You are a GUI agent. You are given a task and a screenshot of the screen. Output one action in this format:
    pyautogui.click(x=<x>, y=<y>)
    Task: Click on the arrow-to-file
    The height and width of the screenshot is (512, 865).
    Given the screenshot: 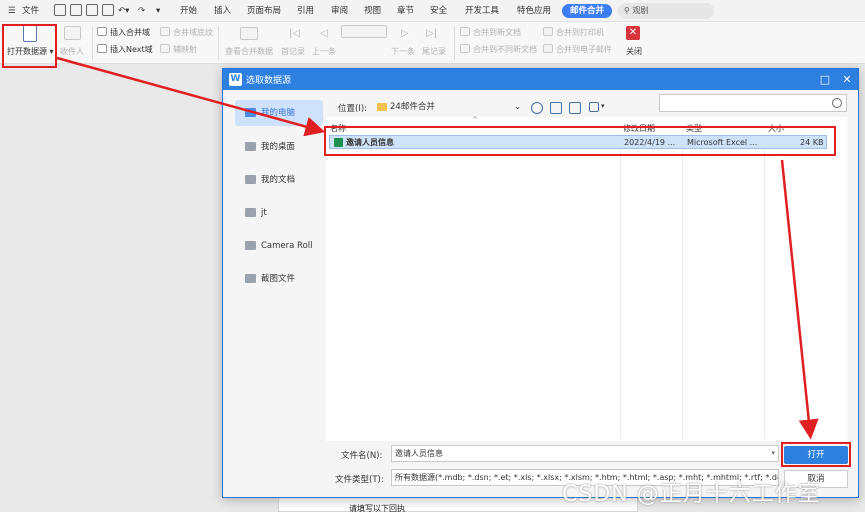 What is the action you would take?
    pyautogui.click(x=191, y=96)
    